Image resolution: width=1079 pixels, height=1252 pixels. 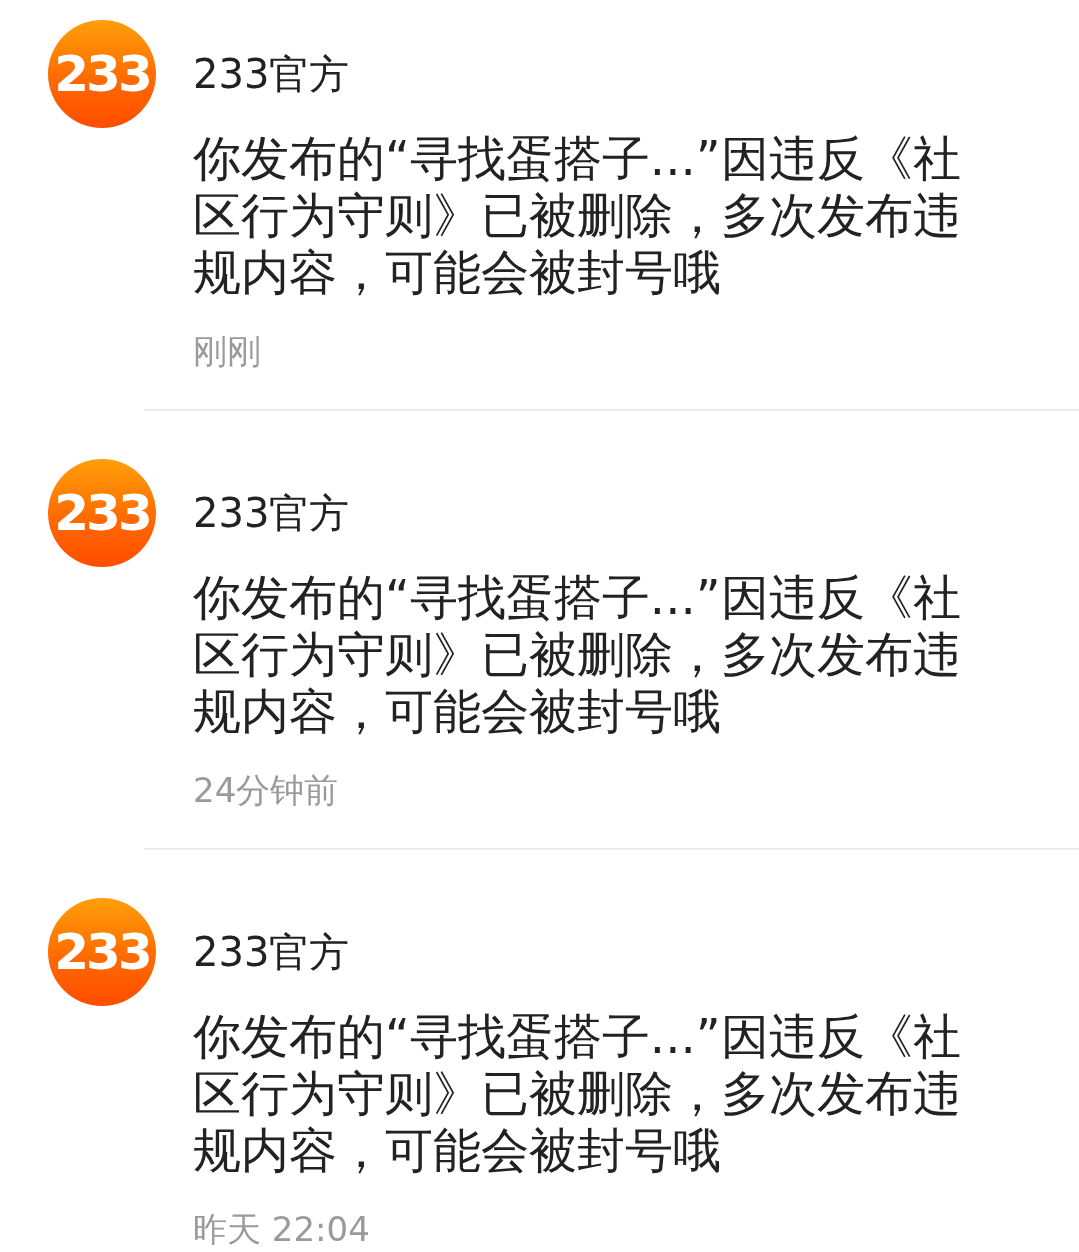 I want to click on message-time: 24分钟前, so click(x=266, y=790).